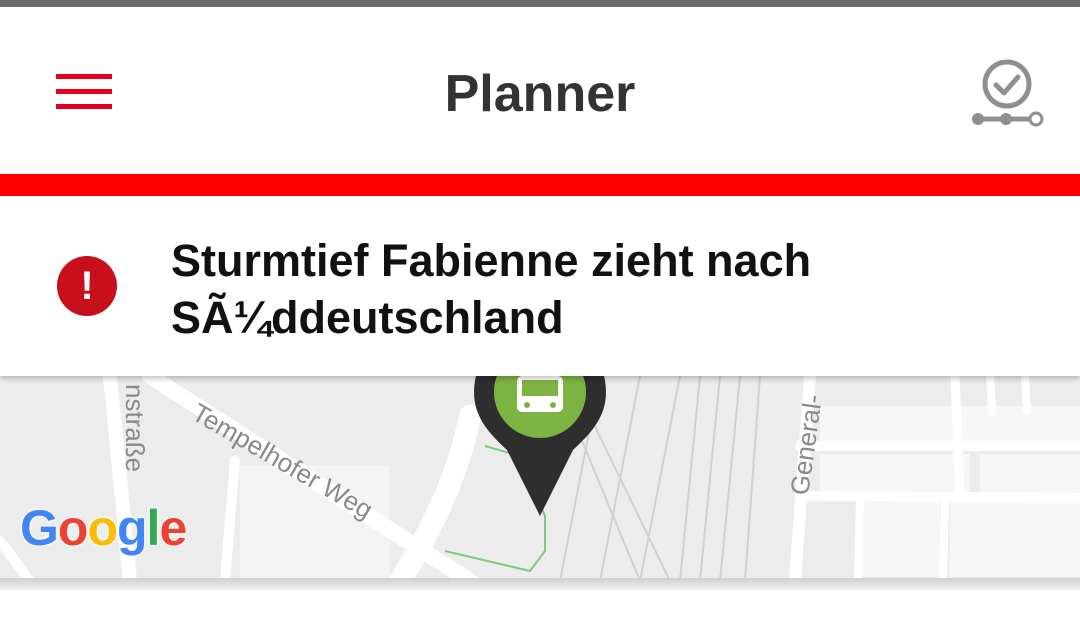 The width and height of the screenshot is (1080, 621). Describe the element at coordinates (135, 428) in the screenshot. I see `street-label: nstraße` at that location.